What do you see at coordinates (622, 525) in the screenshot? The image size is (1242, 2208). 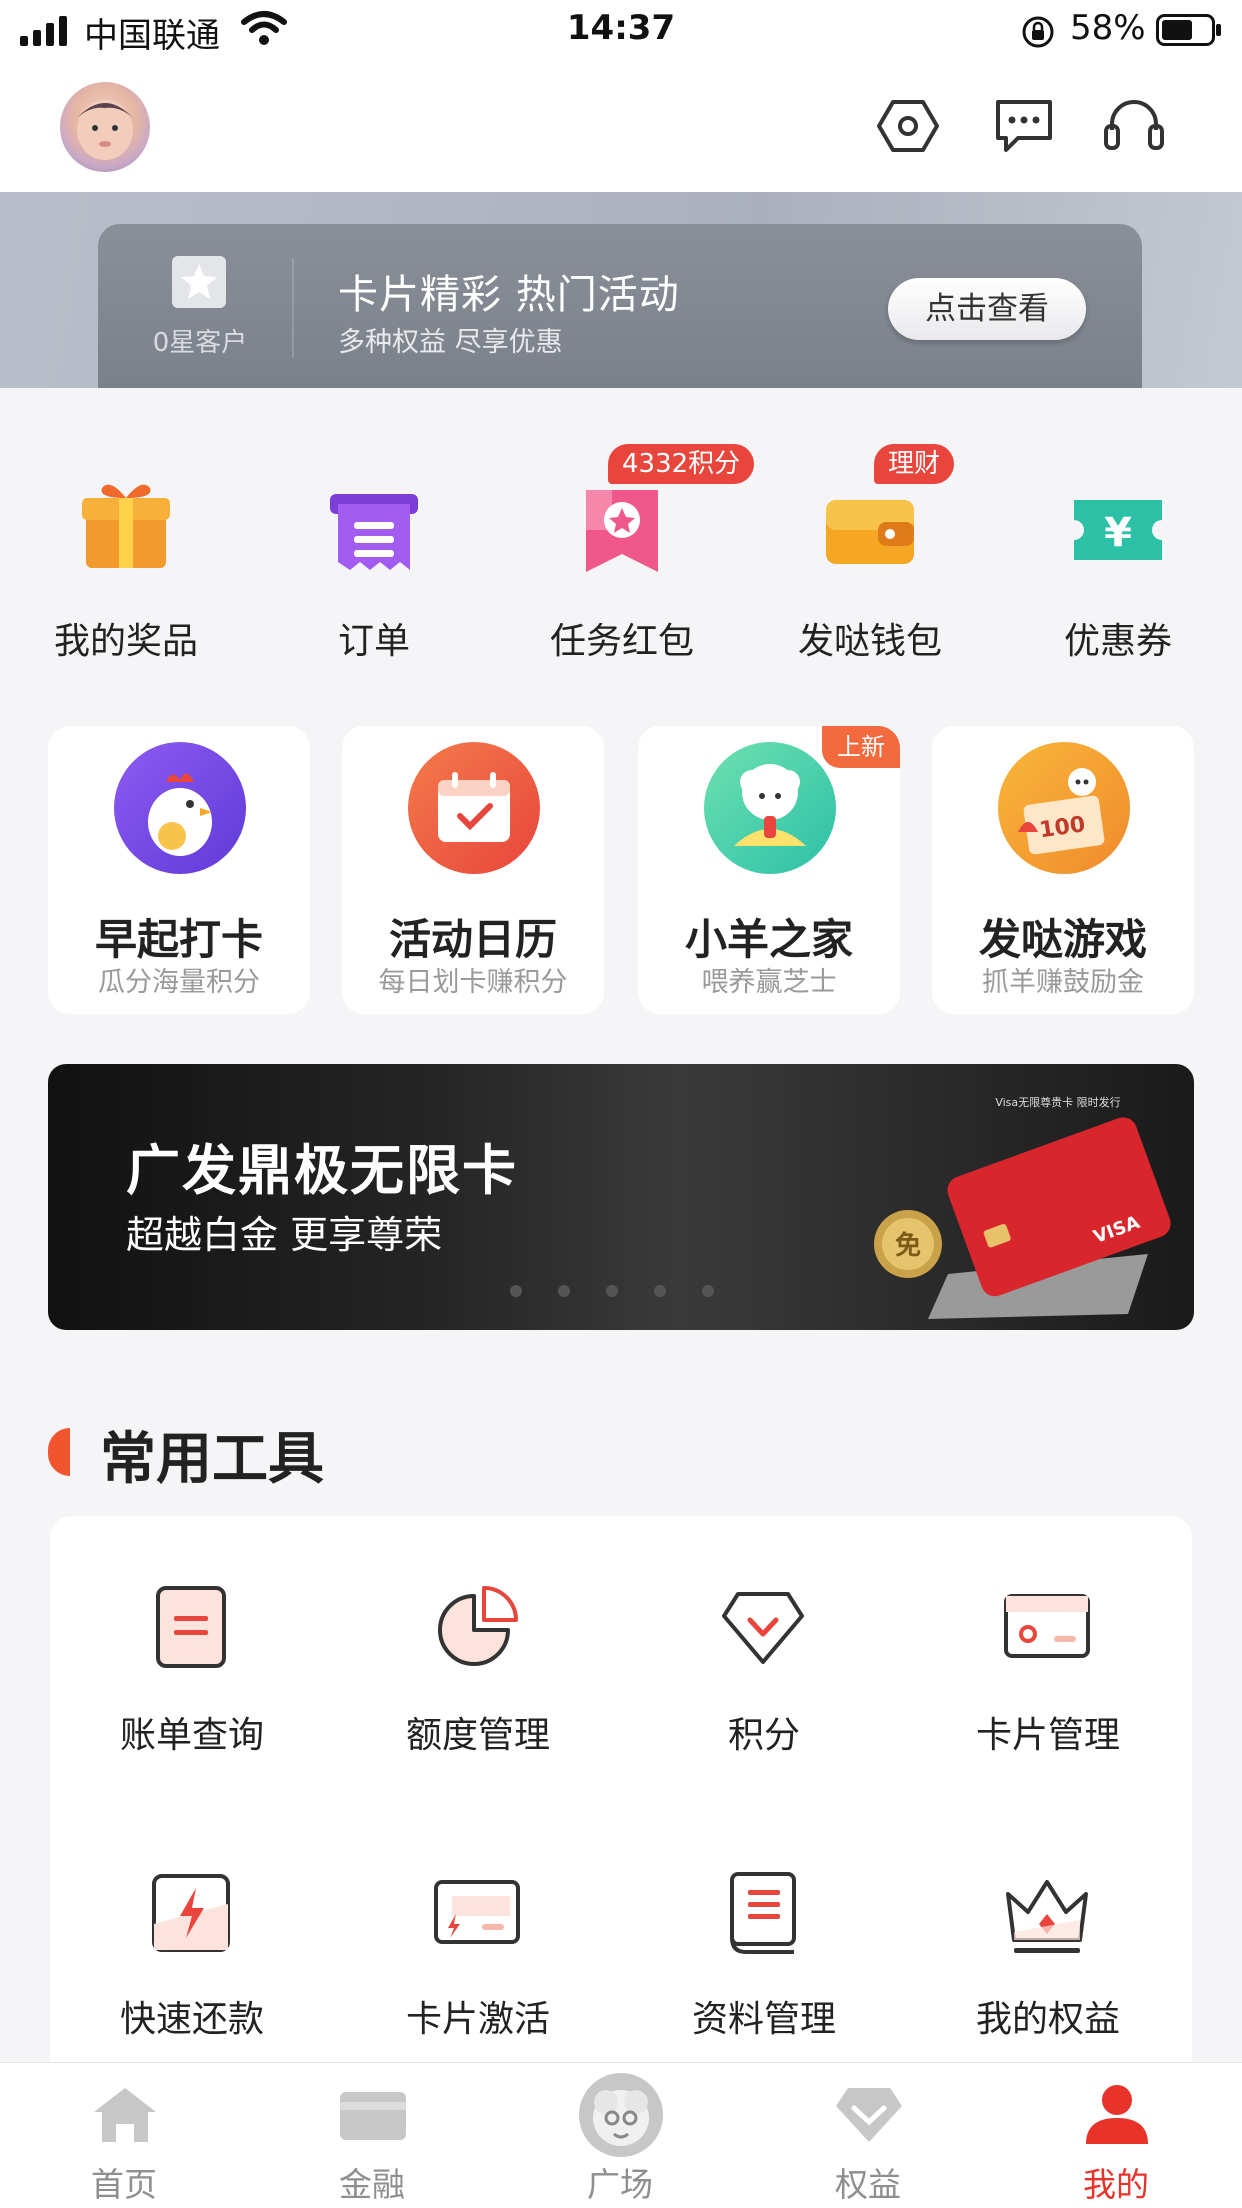 I see `task-redpacket-icon` at bounding box center [622, 525].